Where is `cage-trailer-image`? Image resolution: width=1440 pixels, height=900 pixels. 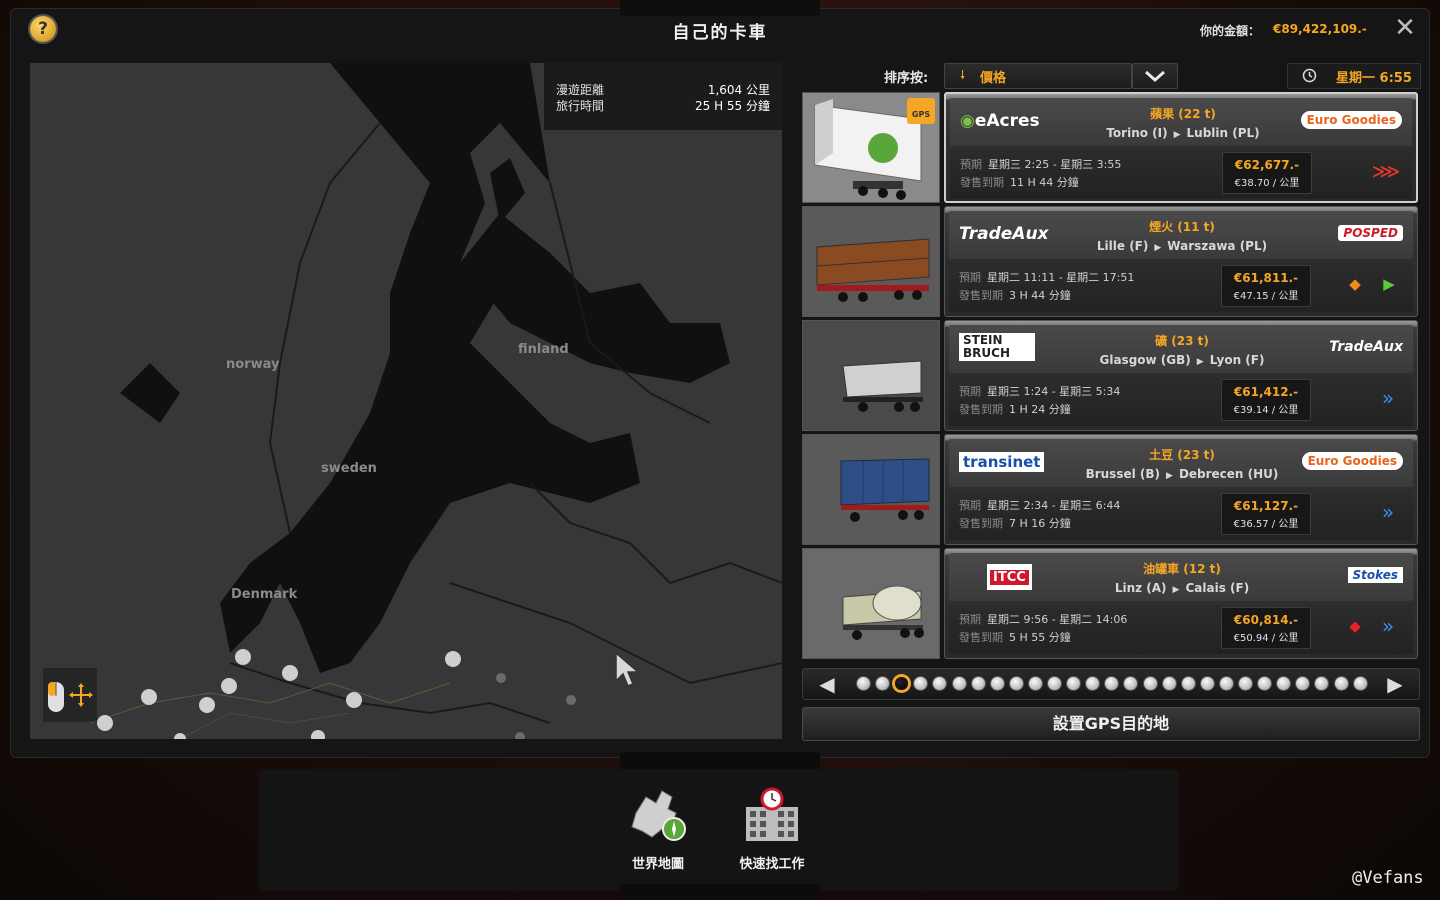
cage-trailer-image is located at coordinates (871, 261).